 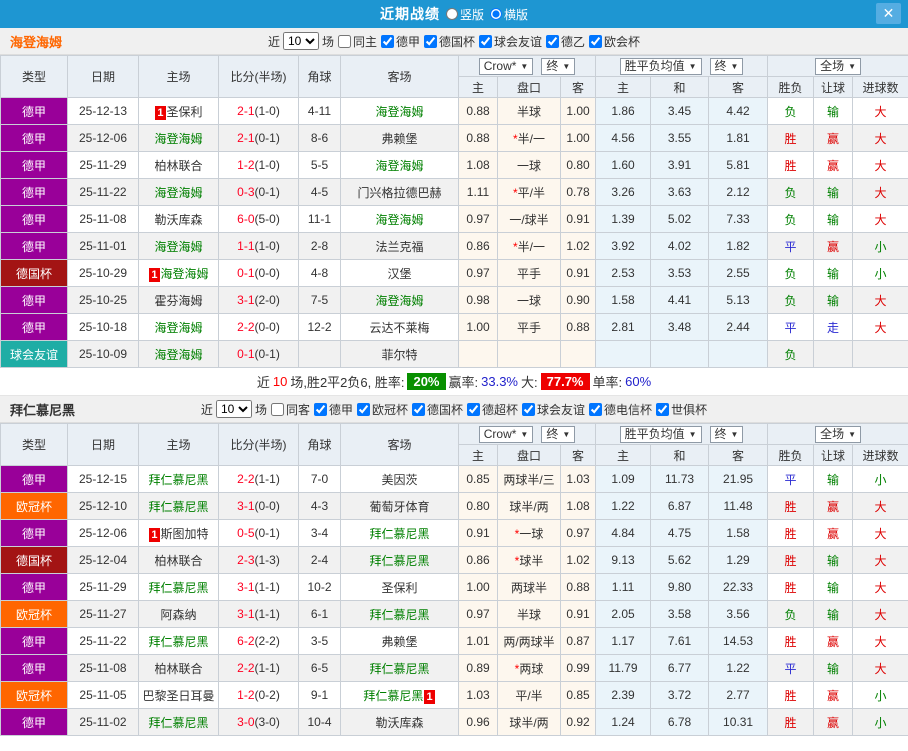 I want to click on cell-handicap: 两/两球半, so click(x=529, y=641).